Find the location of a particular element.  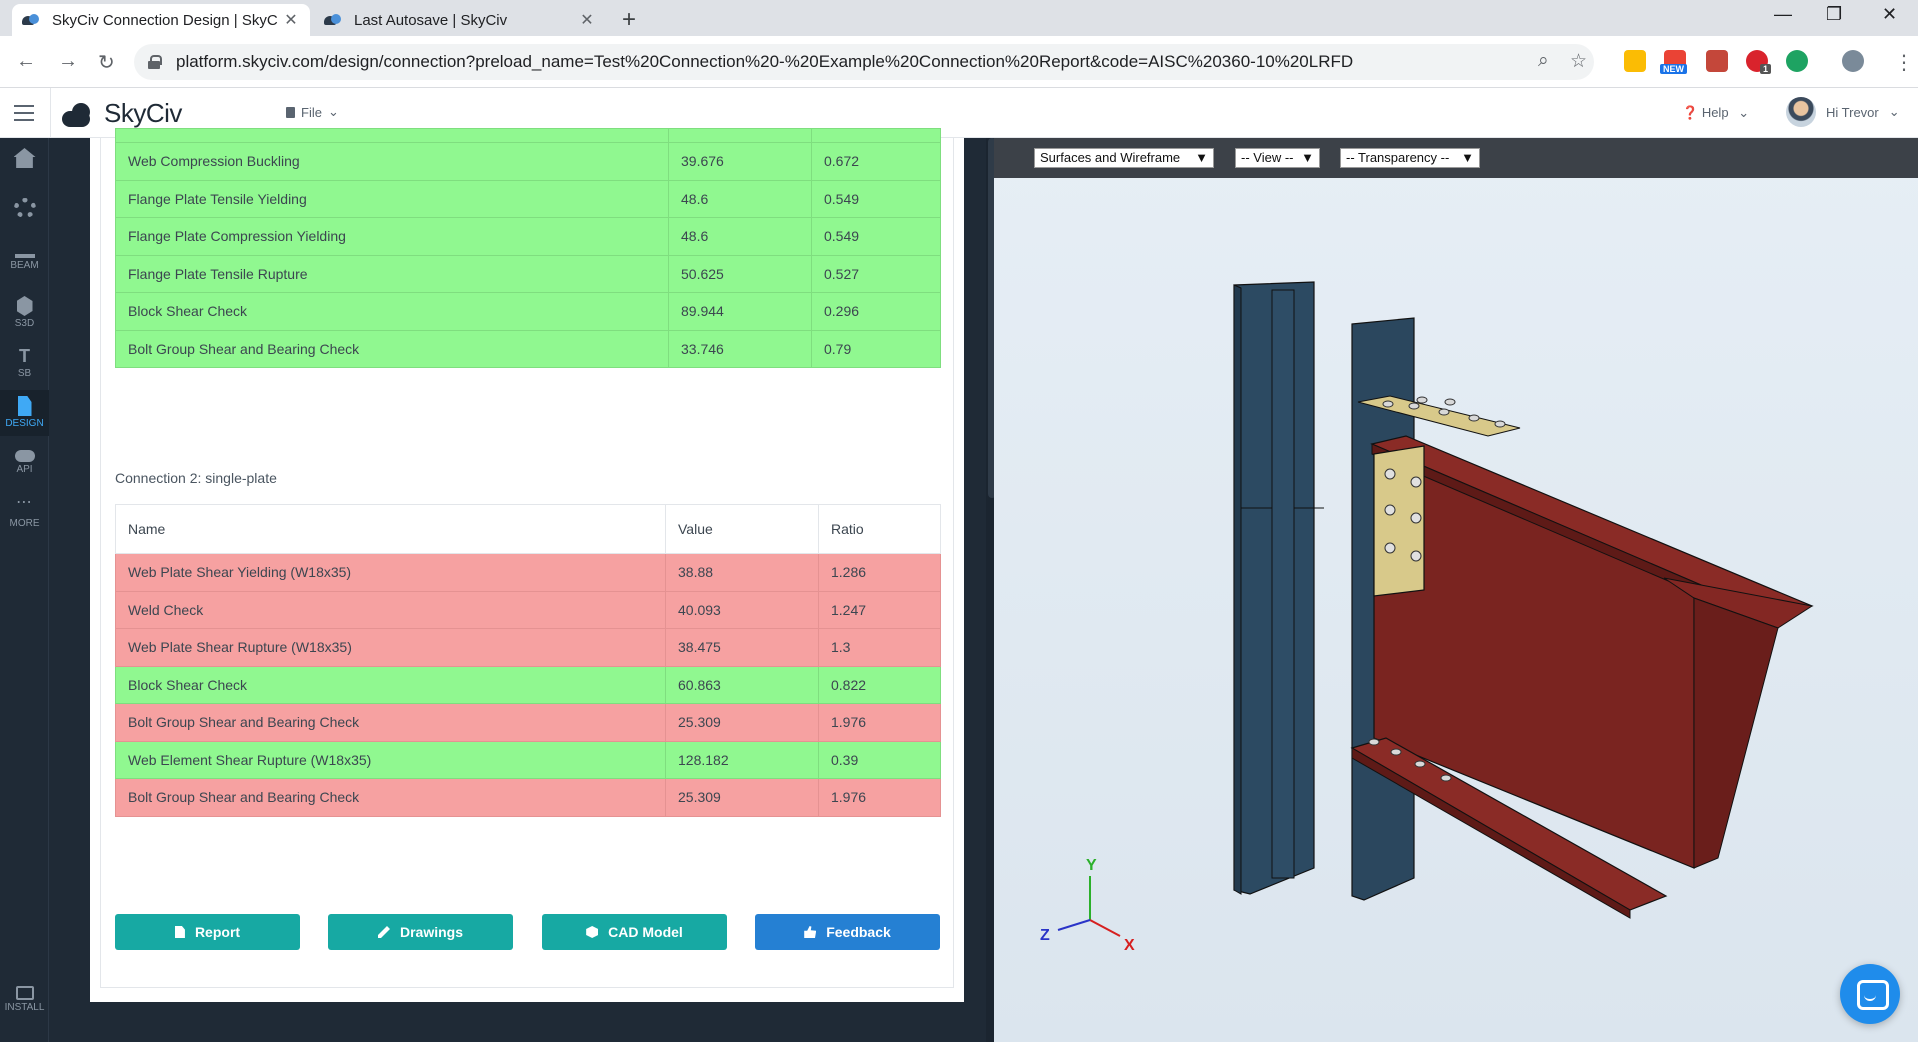

beam-icon is located at coordinates (24, 256).